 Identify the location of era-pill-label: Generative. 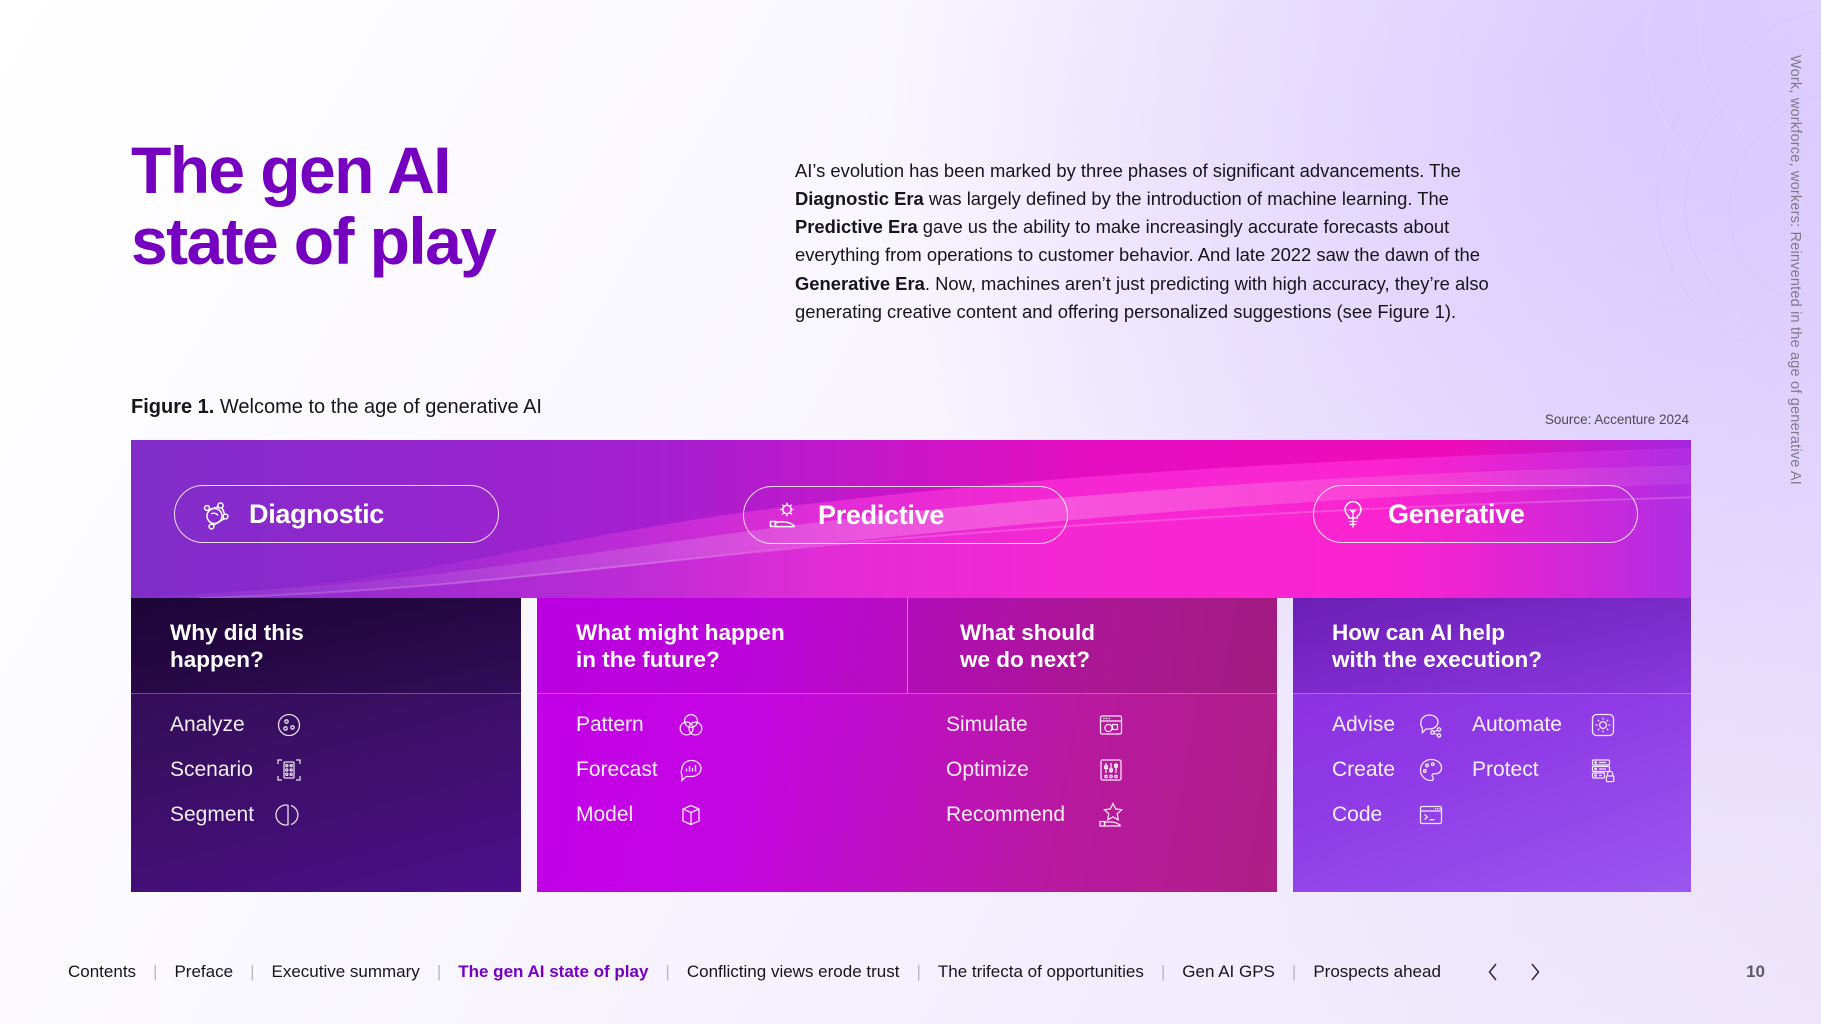
(1456, 513).